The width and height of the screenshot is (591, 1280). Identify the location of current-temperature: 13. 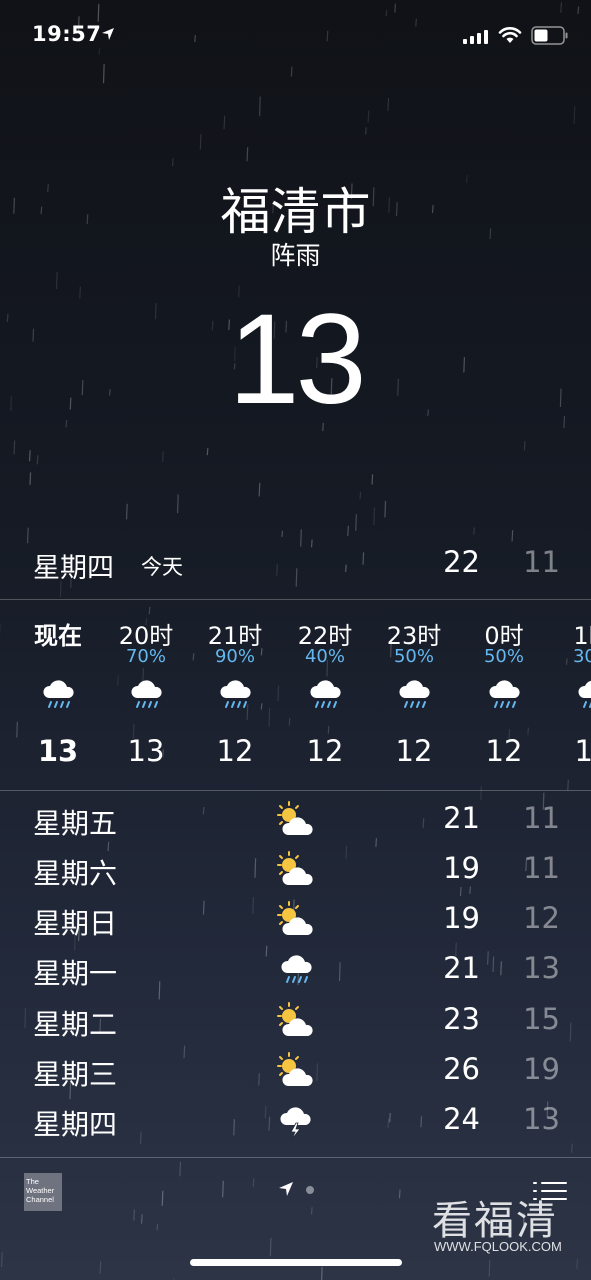
(297, 359).